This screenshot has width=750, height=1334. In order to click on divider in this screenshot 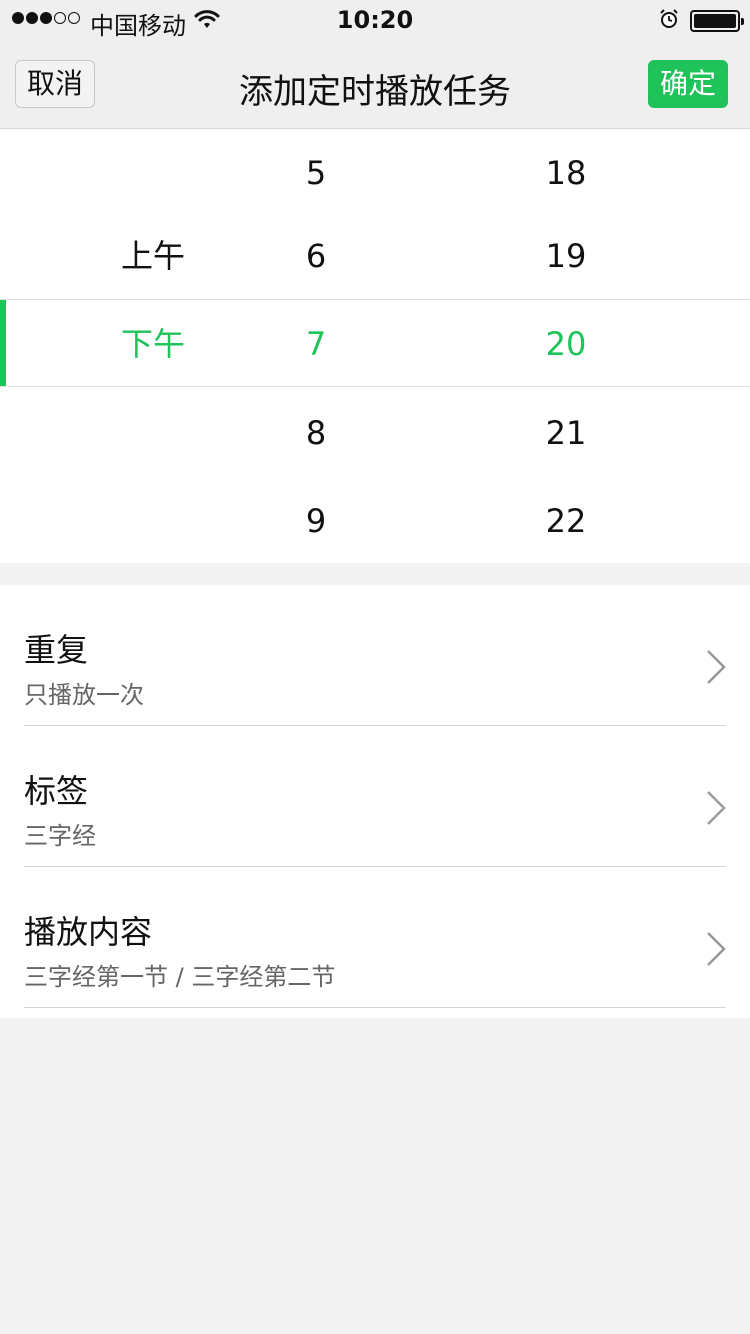, I will do `click(375, 1007)`.